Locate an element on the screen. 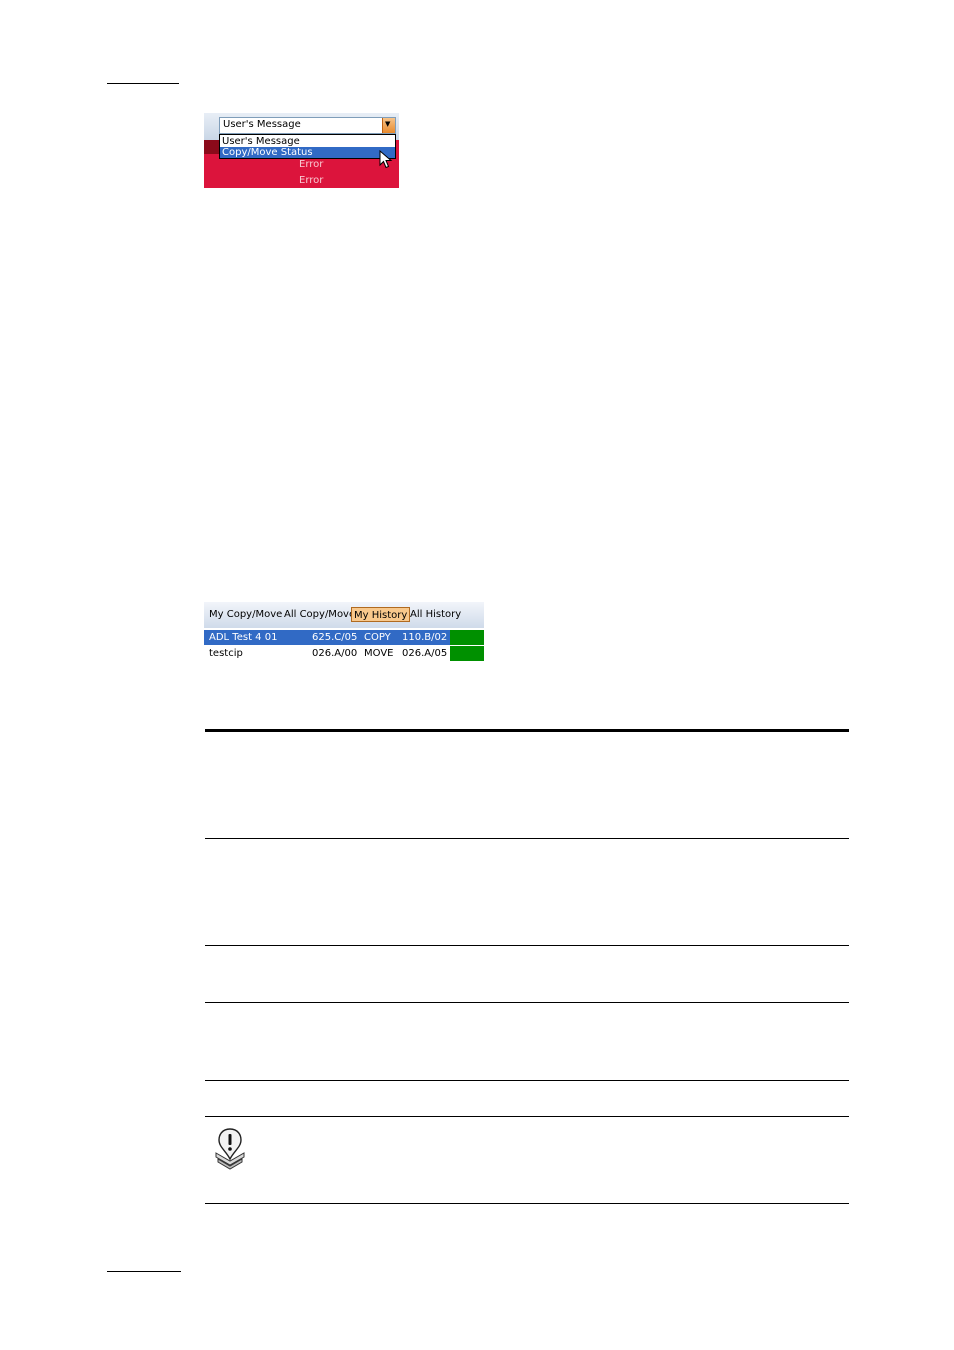  chevron-down-icon: ▼ is located at coordinates (388, 124).